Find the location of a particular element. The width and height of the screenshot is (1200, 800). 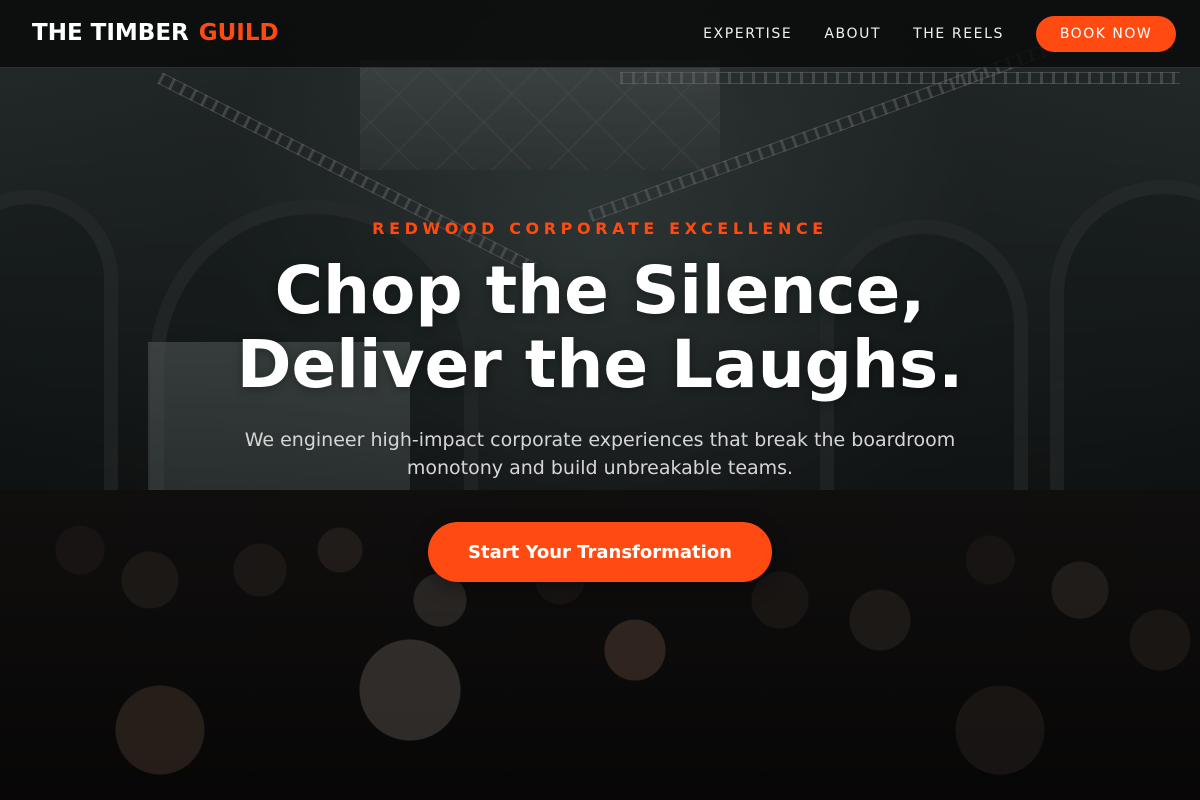

nav-link-expertise: EXPERTISE is located at coordinates (747, 34).